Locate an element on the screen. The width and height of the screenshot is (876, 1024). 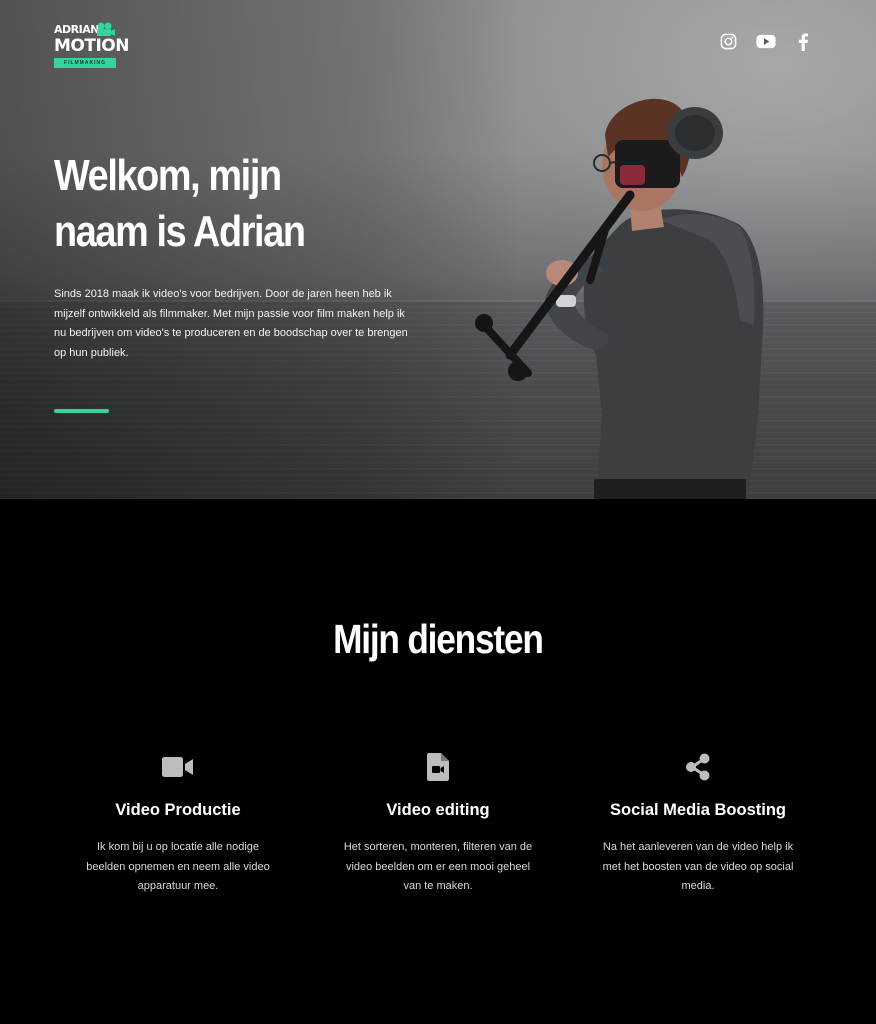
services-title-text: Mijn diensten is located at coordinates (438, 639).